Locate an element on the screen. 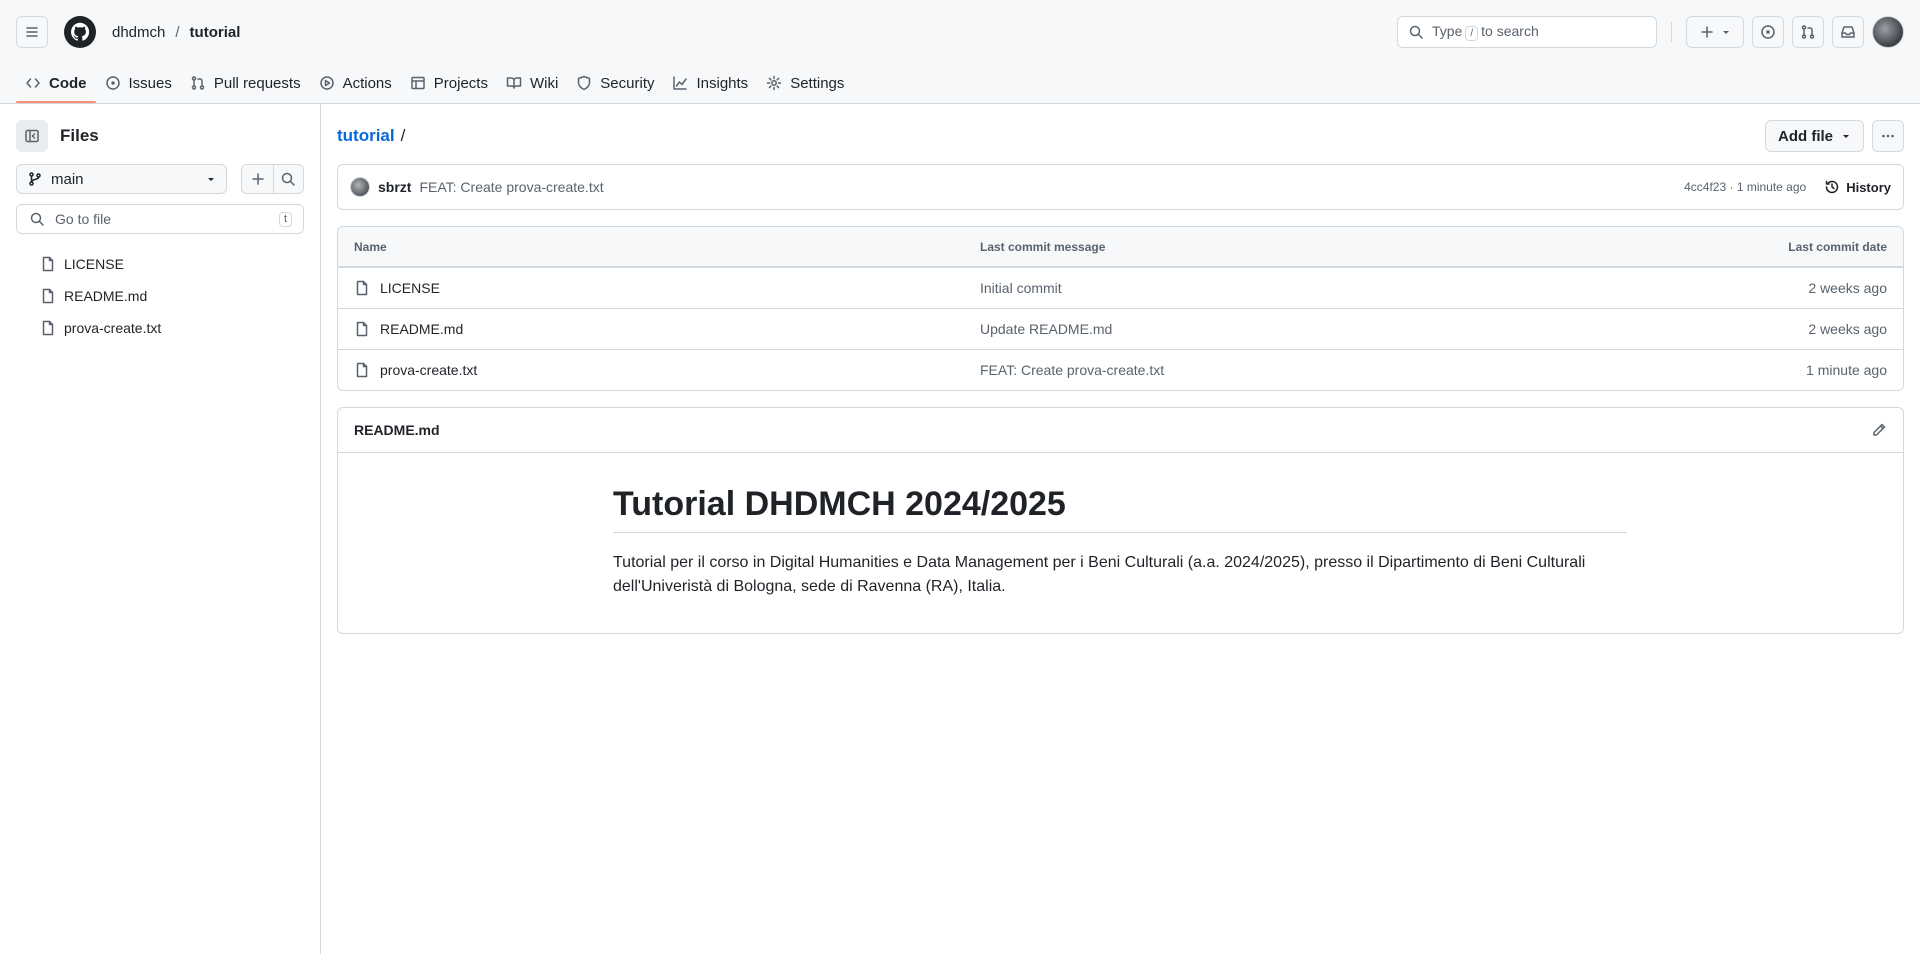  go-to-file-shortcut: t is located at coordinates (285, 219).